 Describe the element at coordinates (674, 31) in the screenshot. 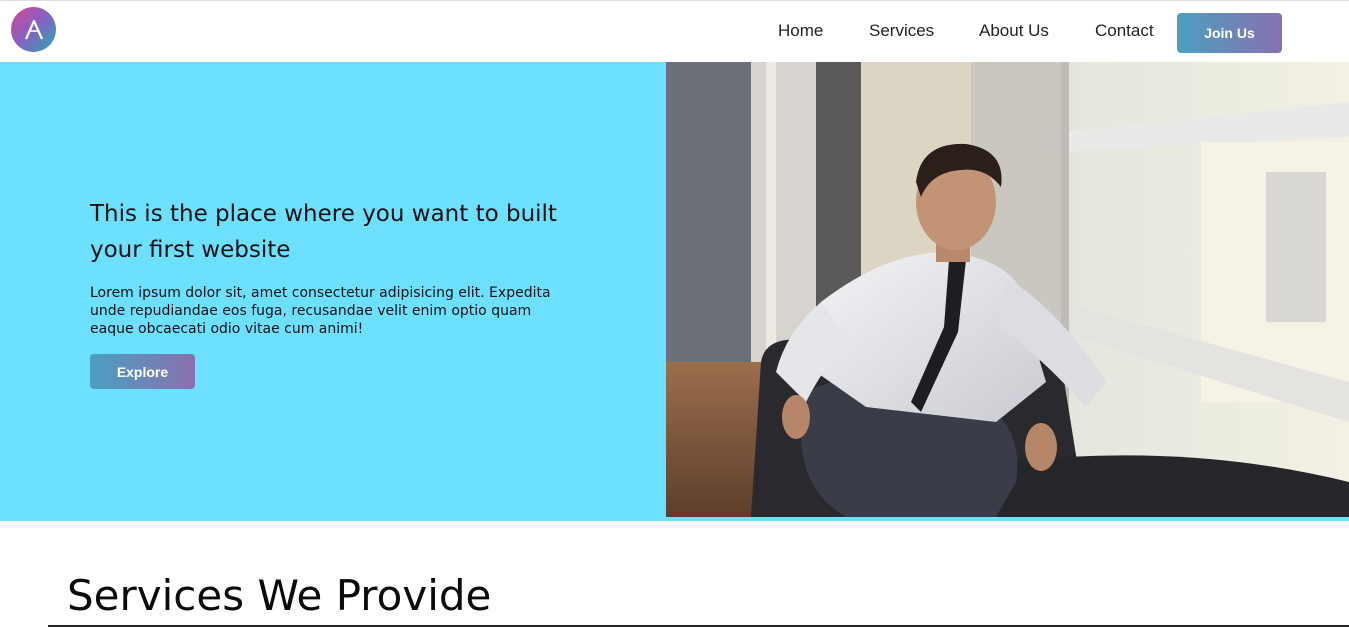

I see `navbar: Home Services About Us Contact Join Us` at that location.